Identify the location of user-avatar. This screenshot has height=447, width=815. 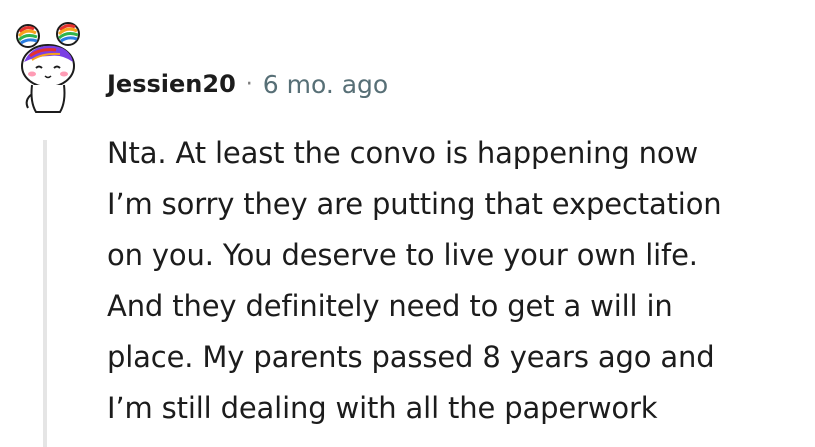
(49, 68).